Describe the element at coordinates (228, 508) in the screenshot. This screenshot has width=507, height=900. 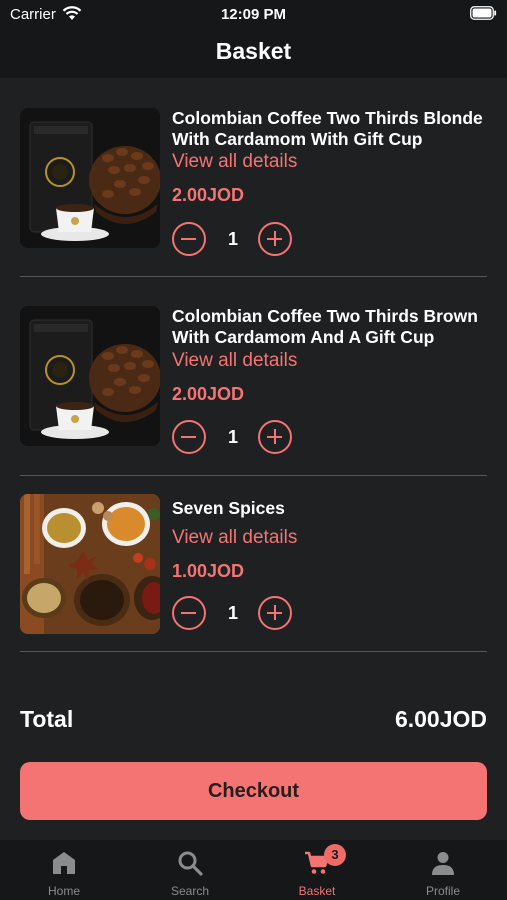
I see `product-title: Seven Spices` at that location.